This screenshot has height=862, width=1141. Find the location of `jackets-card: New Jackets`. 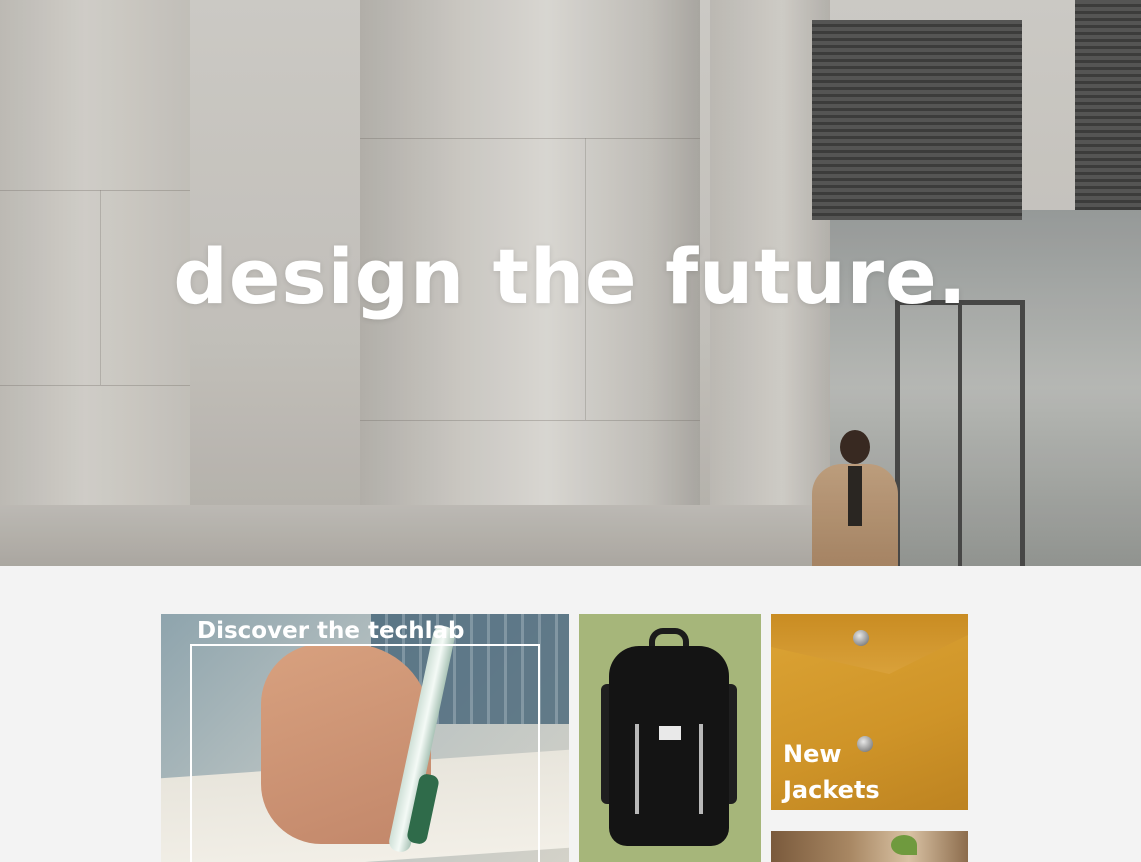

jackets-card: New Jackets is located at coordinates (869, 712).